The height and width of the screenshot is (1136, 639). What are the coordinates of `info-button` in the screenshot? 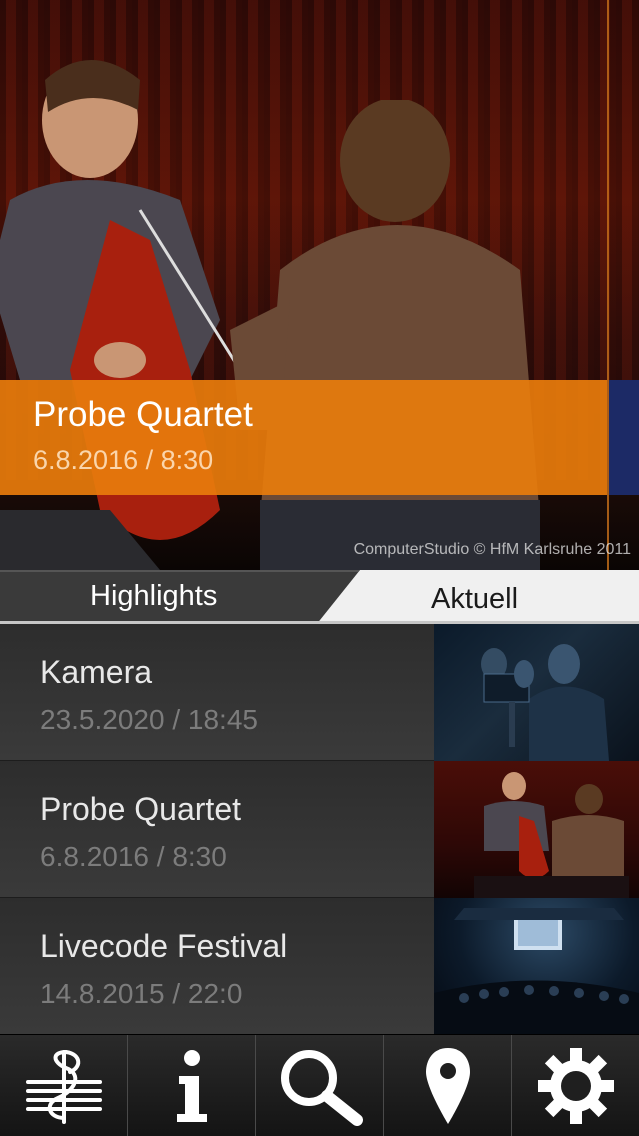 It's located at (192, 1085).